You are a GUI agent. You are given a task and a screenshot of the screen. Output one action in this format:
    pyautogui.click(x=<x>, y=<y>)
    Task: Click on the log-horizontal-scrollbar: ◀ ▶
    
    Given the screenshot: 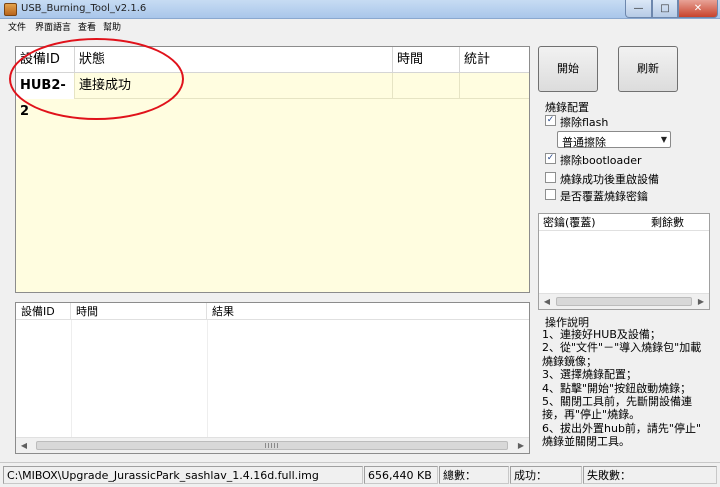 What is the action you would take?
    pyautogui.click(x=272, y=445)
    